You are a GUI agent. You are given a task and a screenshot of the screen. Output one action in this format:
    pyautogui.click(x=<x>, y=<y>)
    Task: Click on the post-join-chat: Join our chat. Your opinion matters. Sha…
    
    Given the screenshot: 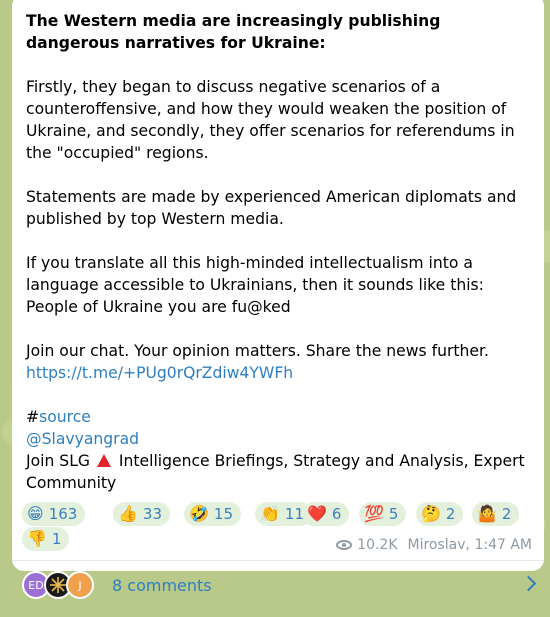 What is the action you would take?
    pyautogui.click(x=281, y=362)
    